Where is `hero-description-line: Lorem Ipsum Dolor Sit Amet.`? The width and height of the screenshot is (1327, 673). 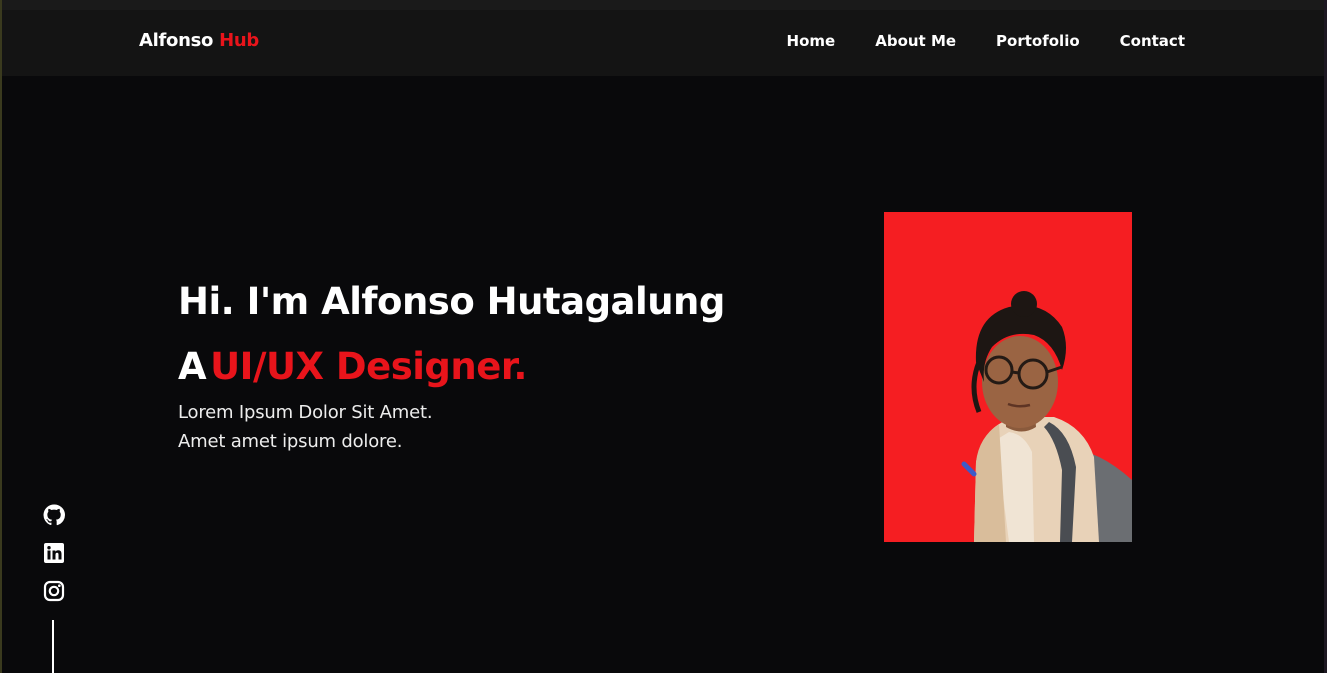
hero-description-line: Lorem Ipsum Dolor Sit Amet. is located at coordinates (305, 412).